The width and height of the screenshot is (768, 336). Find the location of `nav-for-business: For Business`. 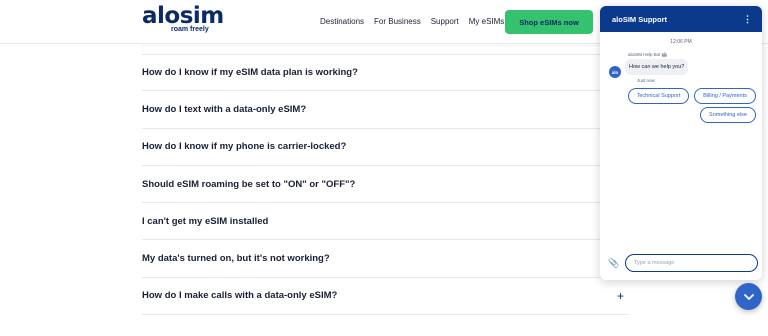

nav-for-business: For Business is located at coordinates (397, 21).